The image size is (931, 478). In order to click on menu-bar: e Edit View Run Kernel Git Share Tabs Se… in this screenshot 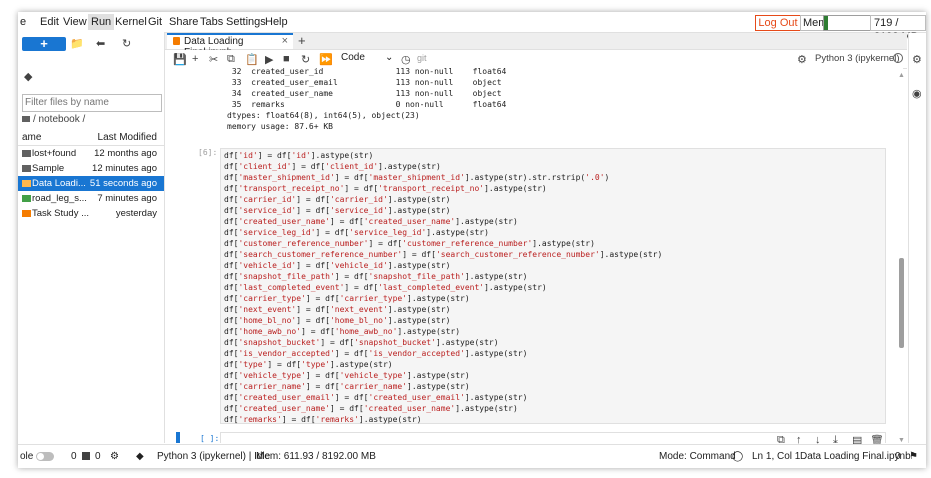, I will do `click(472, 27)`.